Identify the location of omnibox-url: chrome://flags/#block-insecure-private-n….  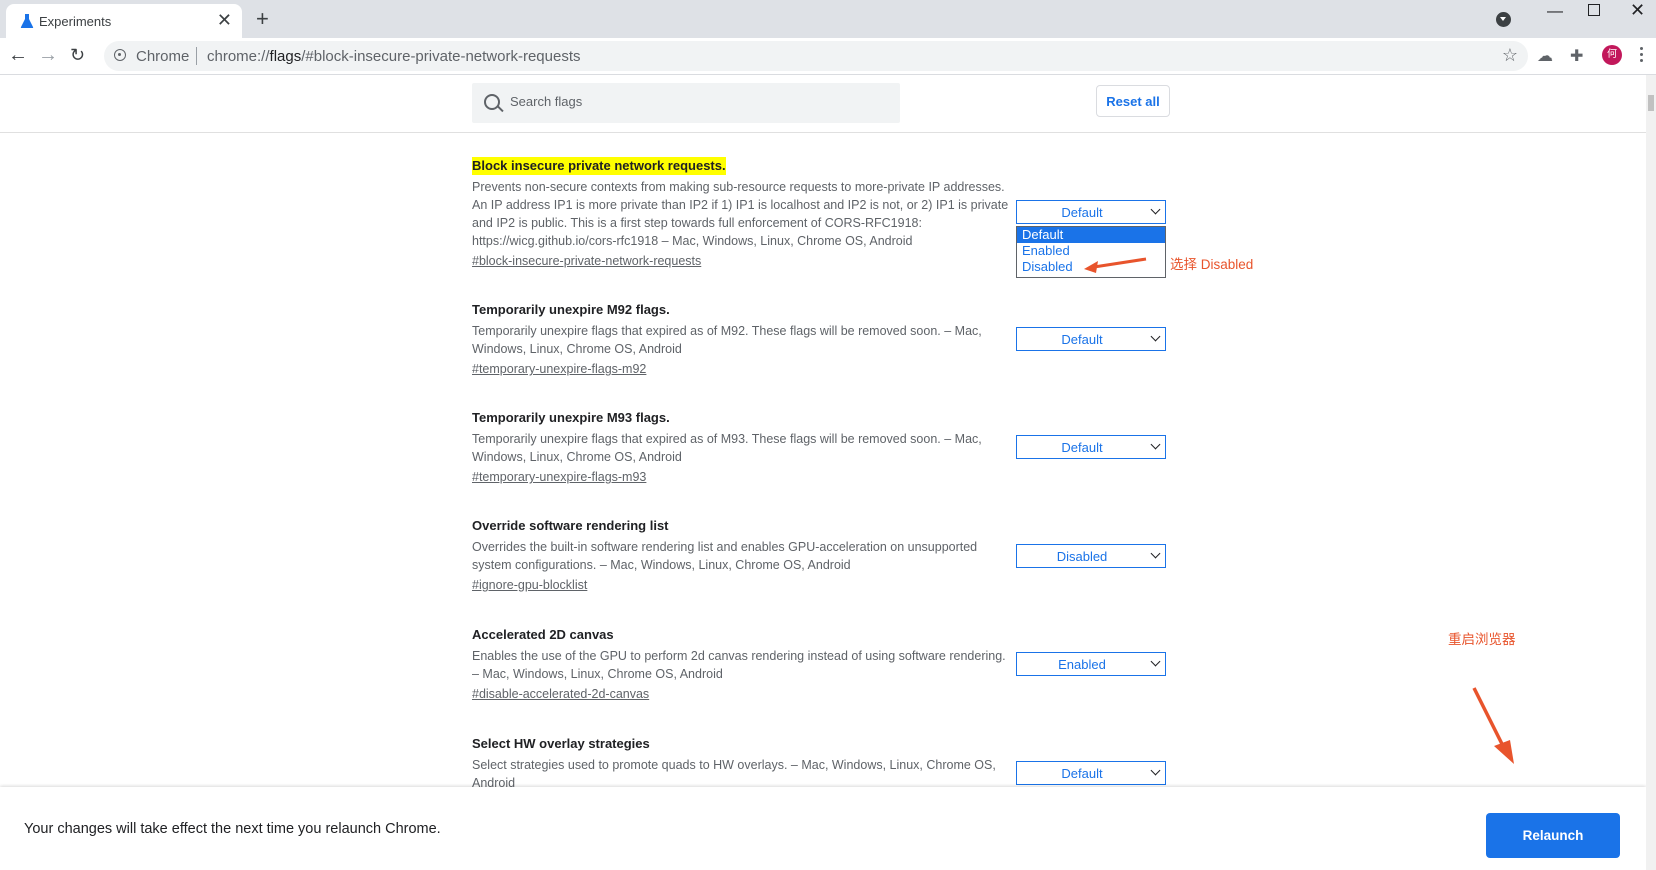
(394, 56).